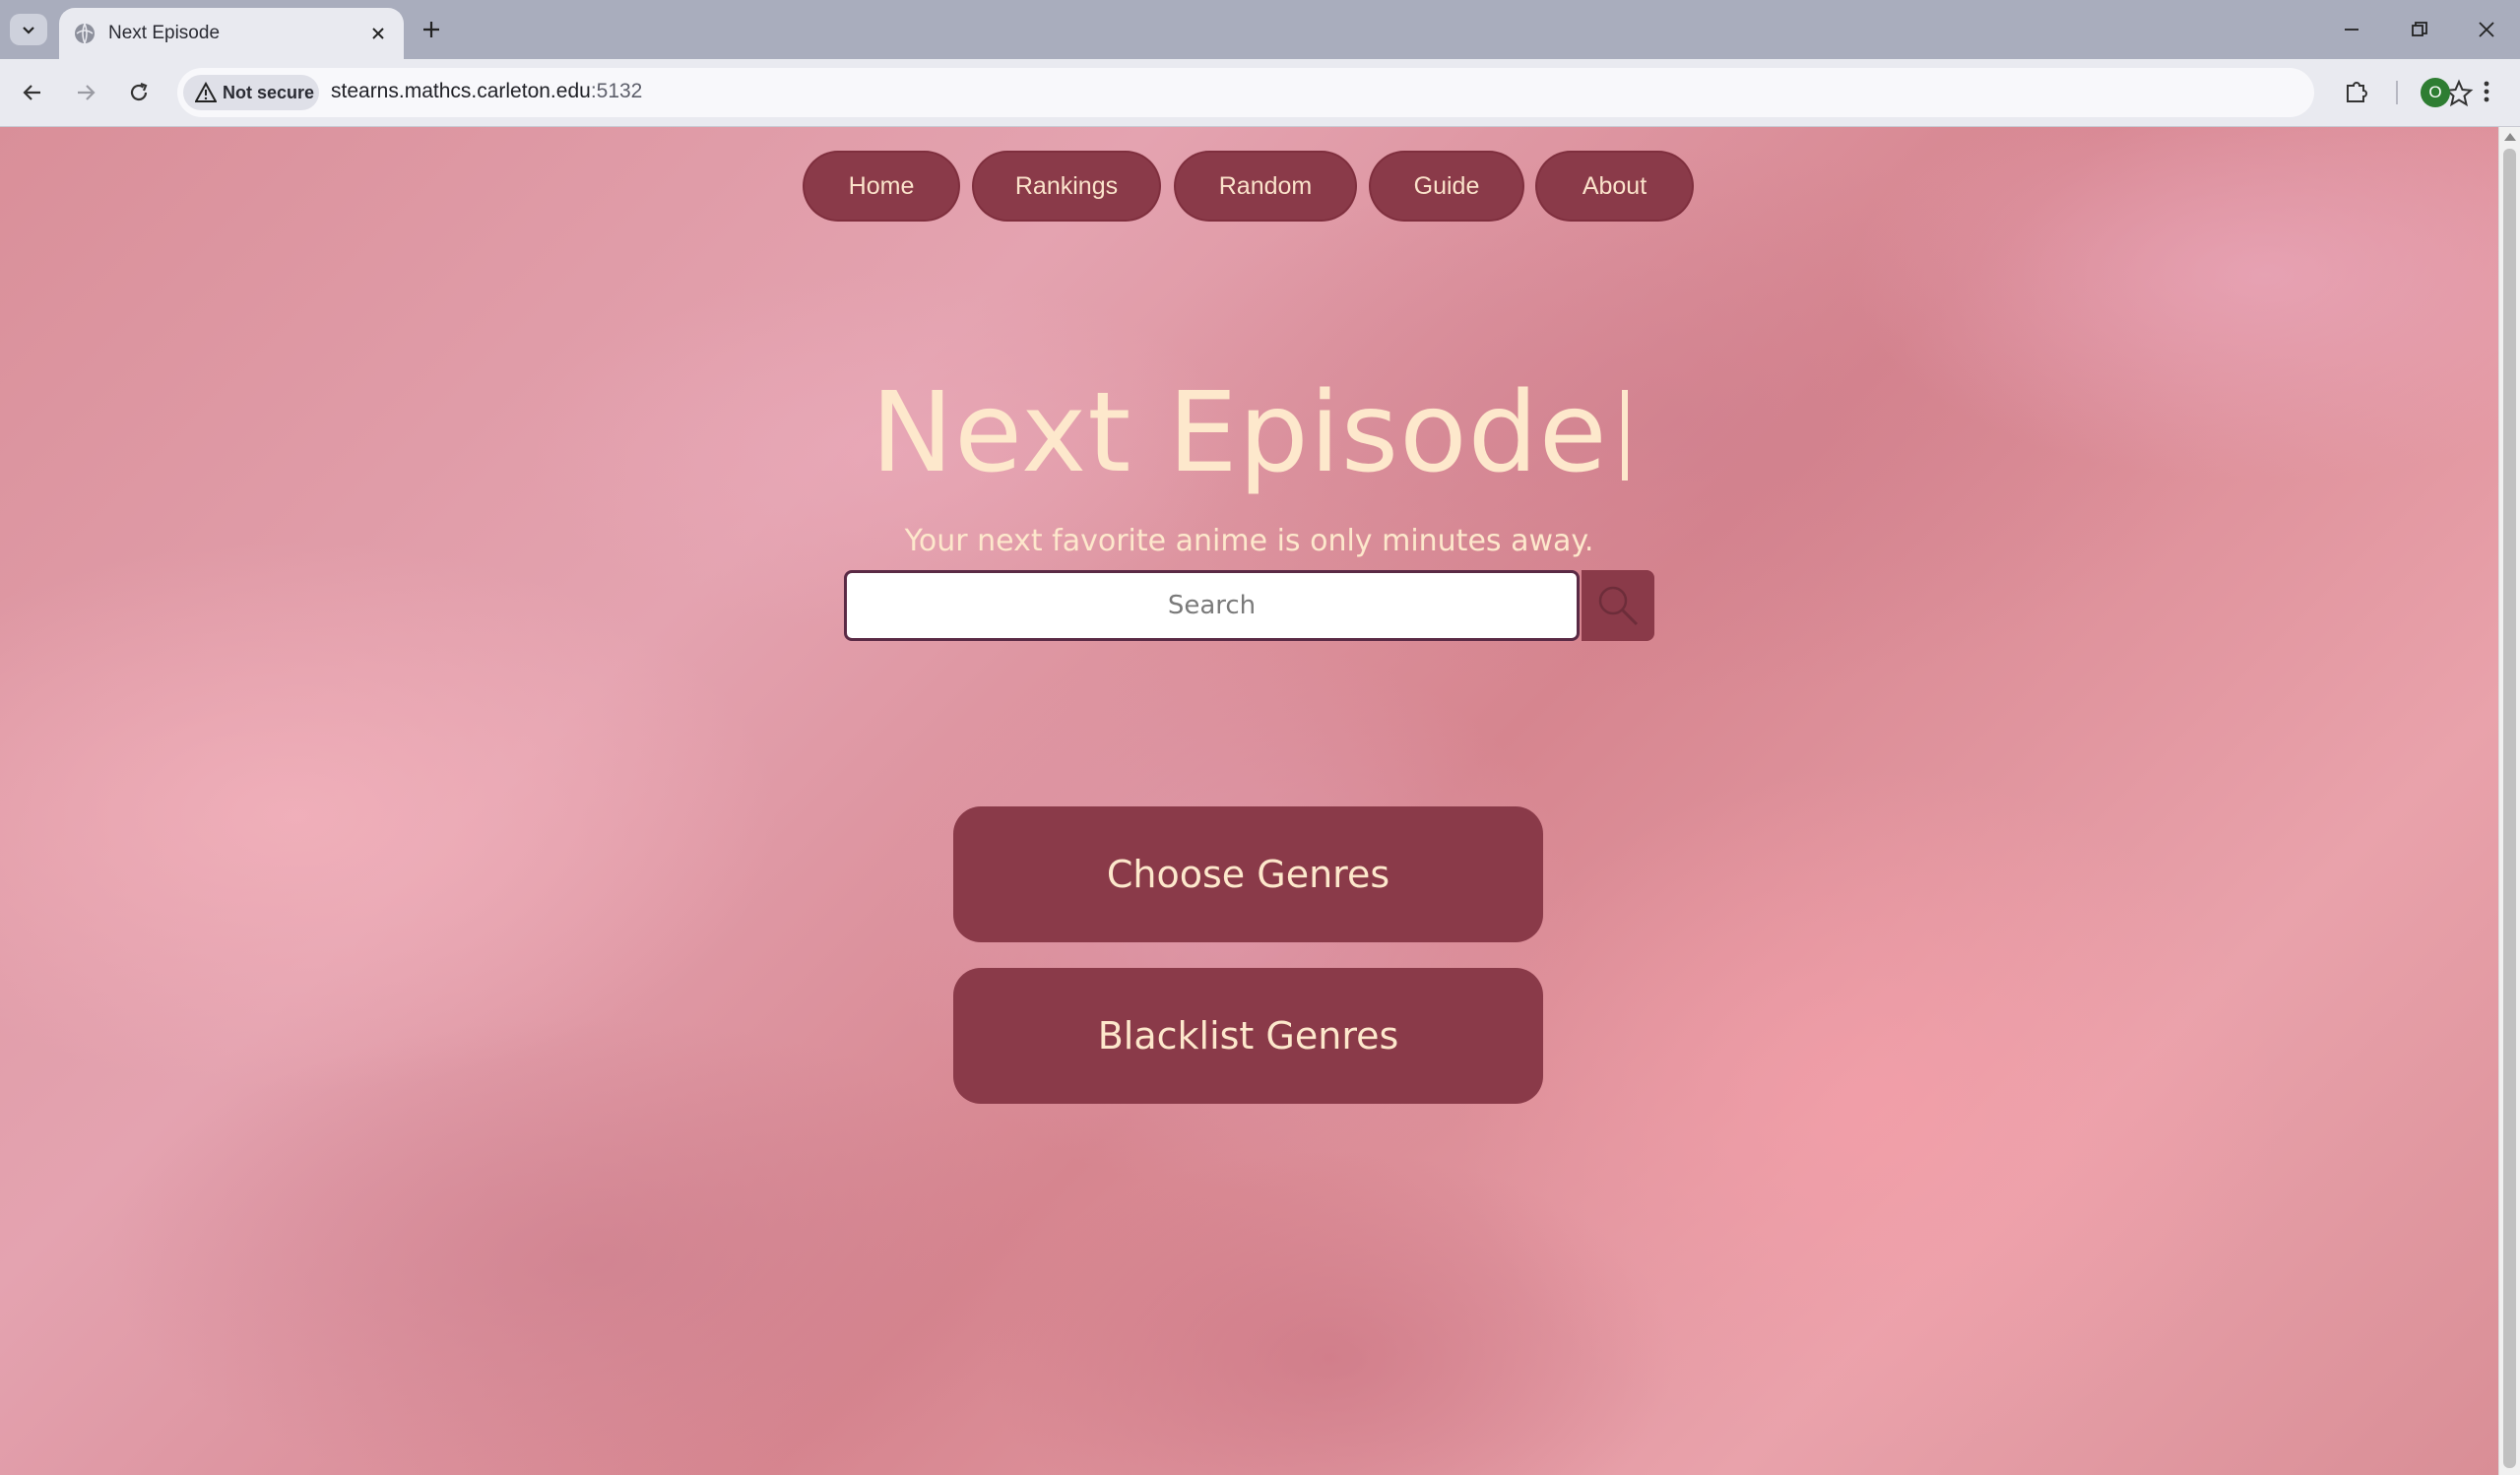  What do you see at coordinates (2356, 91) in the screenshot?
I see `puzzle-icon` at bounding box center [2356, 91].